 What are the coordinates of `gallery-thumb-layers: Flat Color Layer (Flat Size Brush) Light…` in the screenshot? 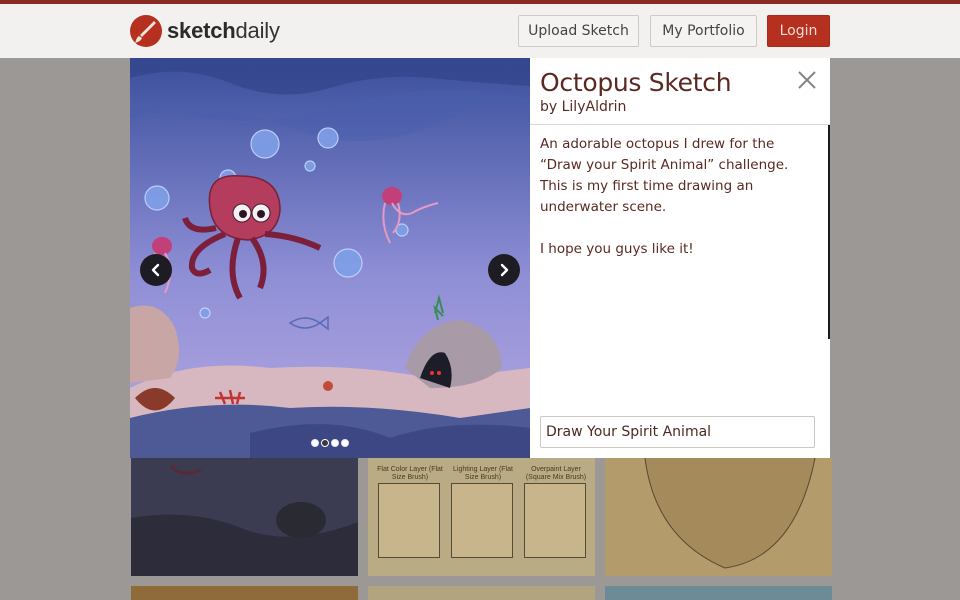 It's located at (481, 517).